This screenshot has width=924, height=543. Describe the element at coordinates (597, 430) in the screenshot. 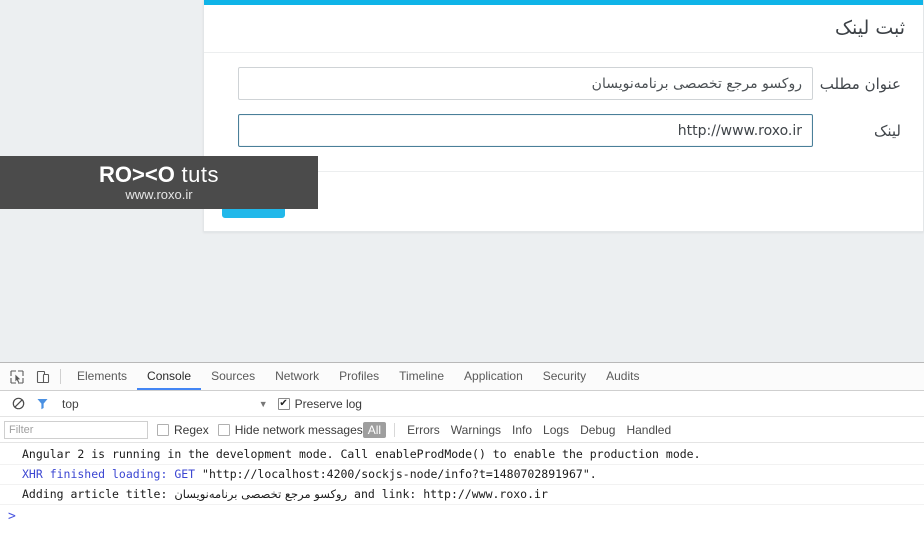

I see `level-debug: Debug` at that location.